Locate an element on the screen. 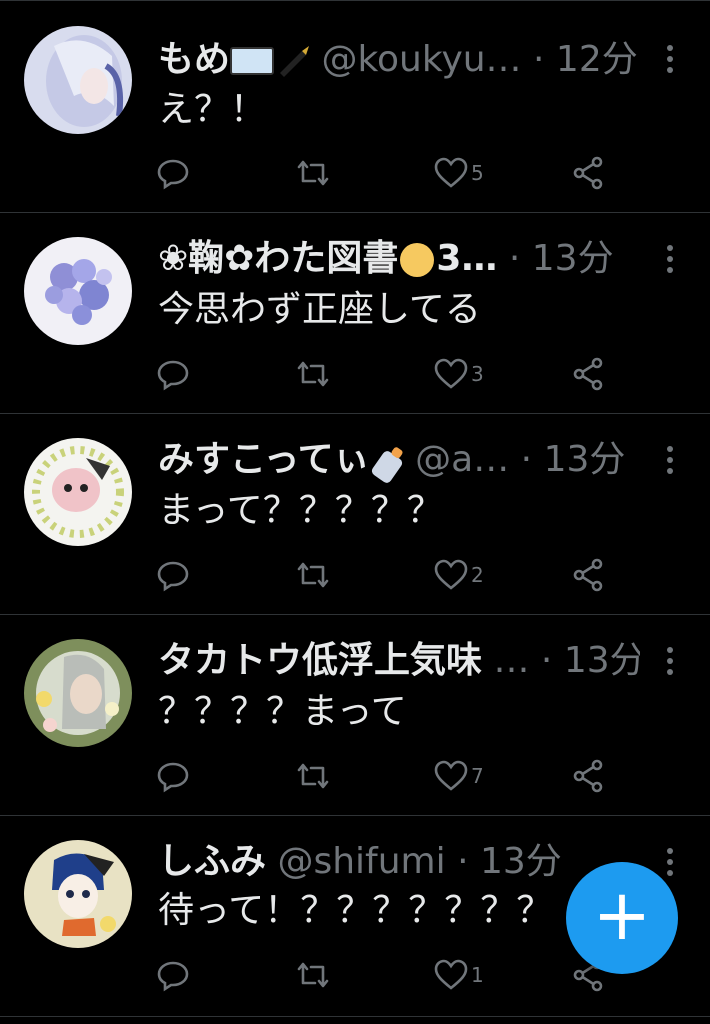 This screenshot has height=1024, width=710. like-button: 7 is located at coordinates (458, 776).